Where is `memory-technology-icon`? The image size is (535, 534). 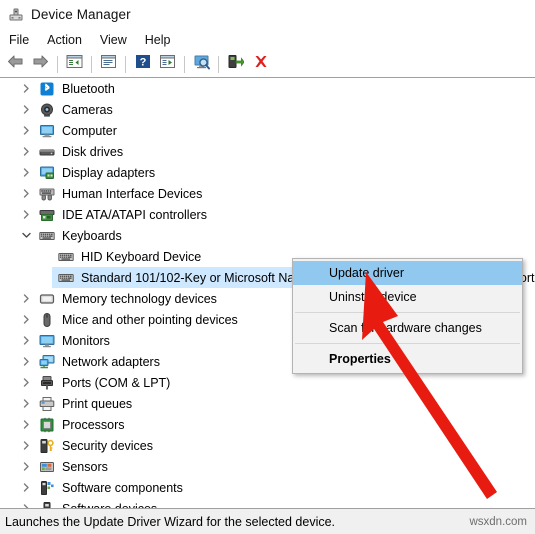 memory-technology-icon is located at coordinates (47, 299).